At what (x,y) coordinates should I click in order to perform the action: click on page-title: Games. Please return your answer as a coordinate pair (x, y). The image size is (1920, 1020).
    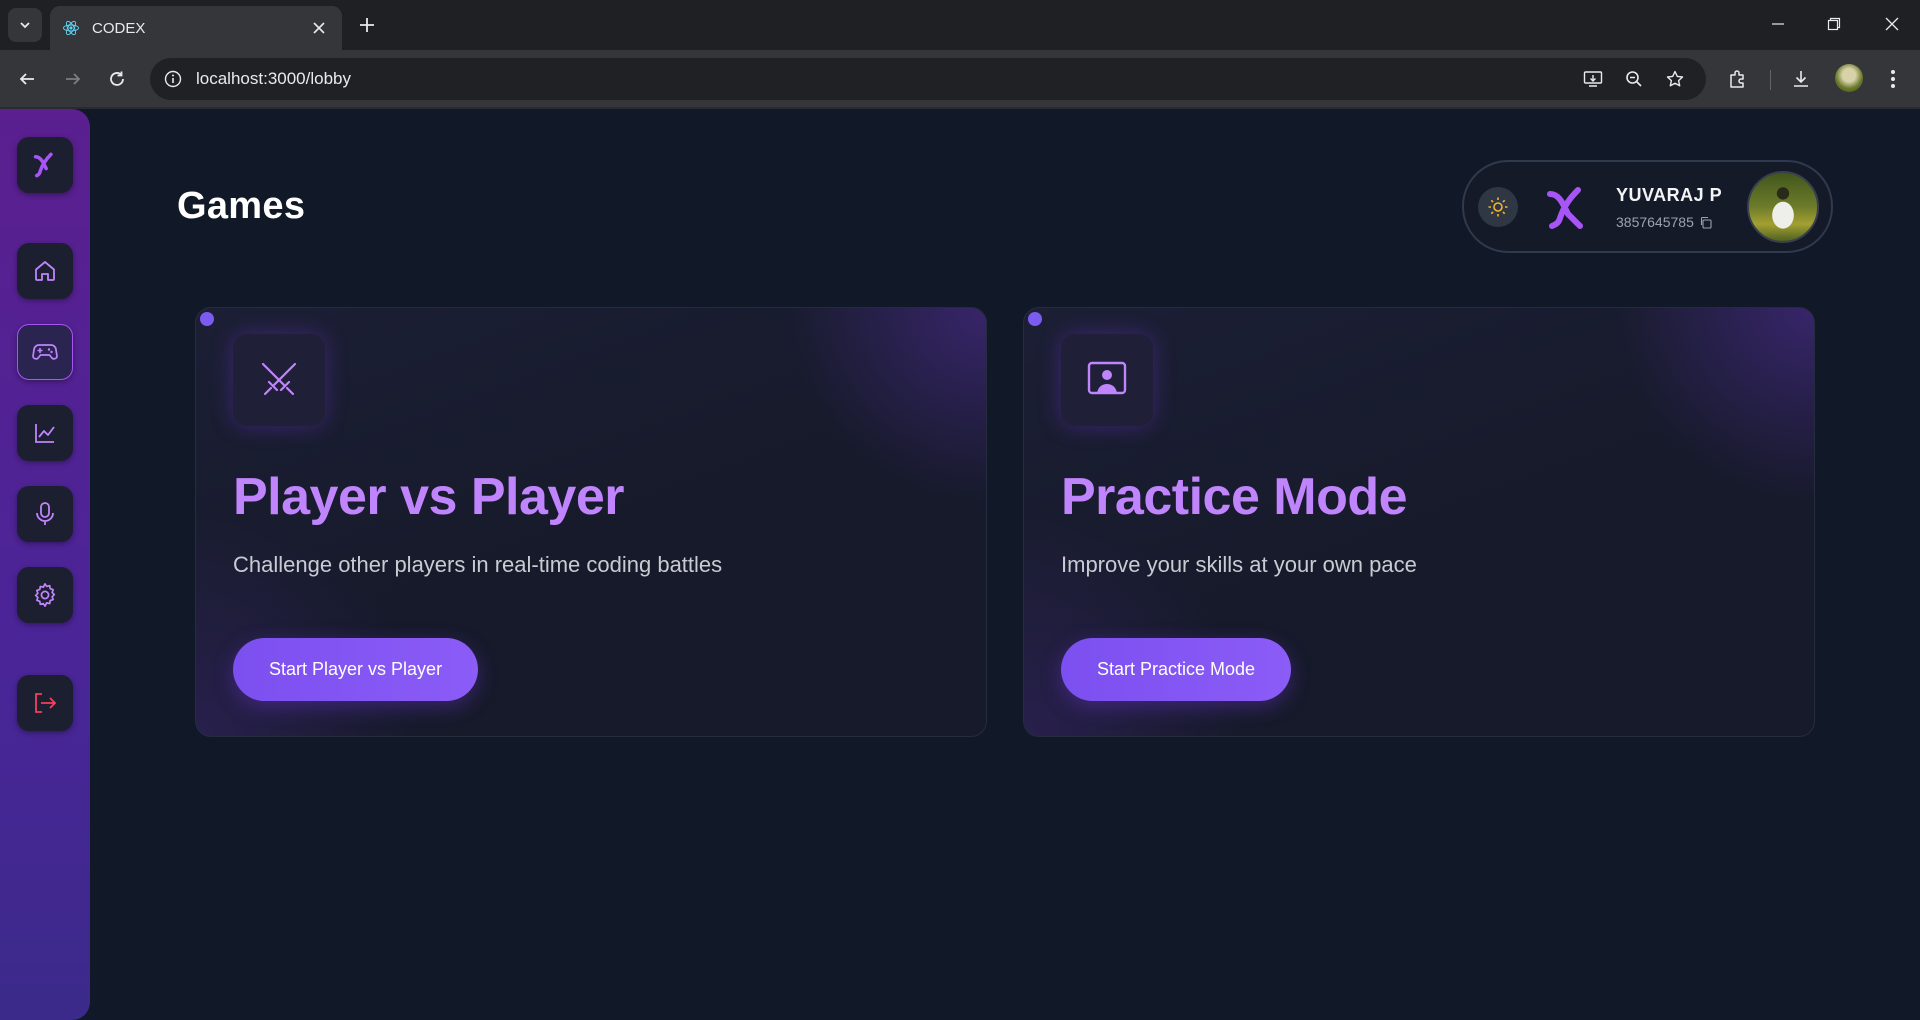
    Looking at the image, I should click on (241, 206).